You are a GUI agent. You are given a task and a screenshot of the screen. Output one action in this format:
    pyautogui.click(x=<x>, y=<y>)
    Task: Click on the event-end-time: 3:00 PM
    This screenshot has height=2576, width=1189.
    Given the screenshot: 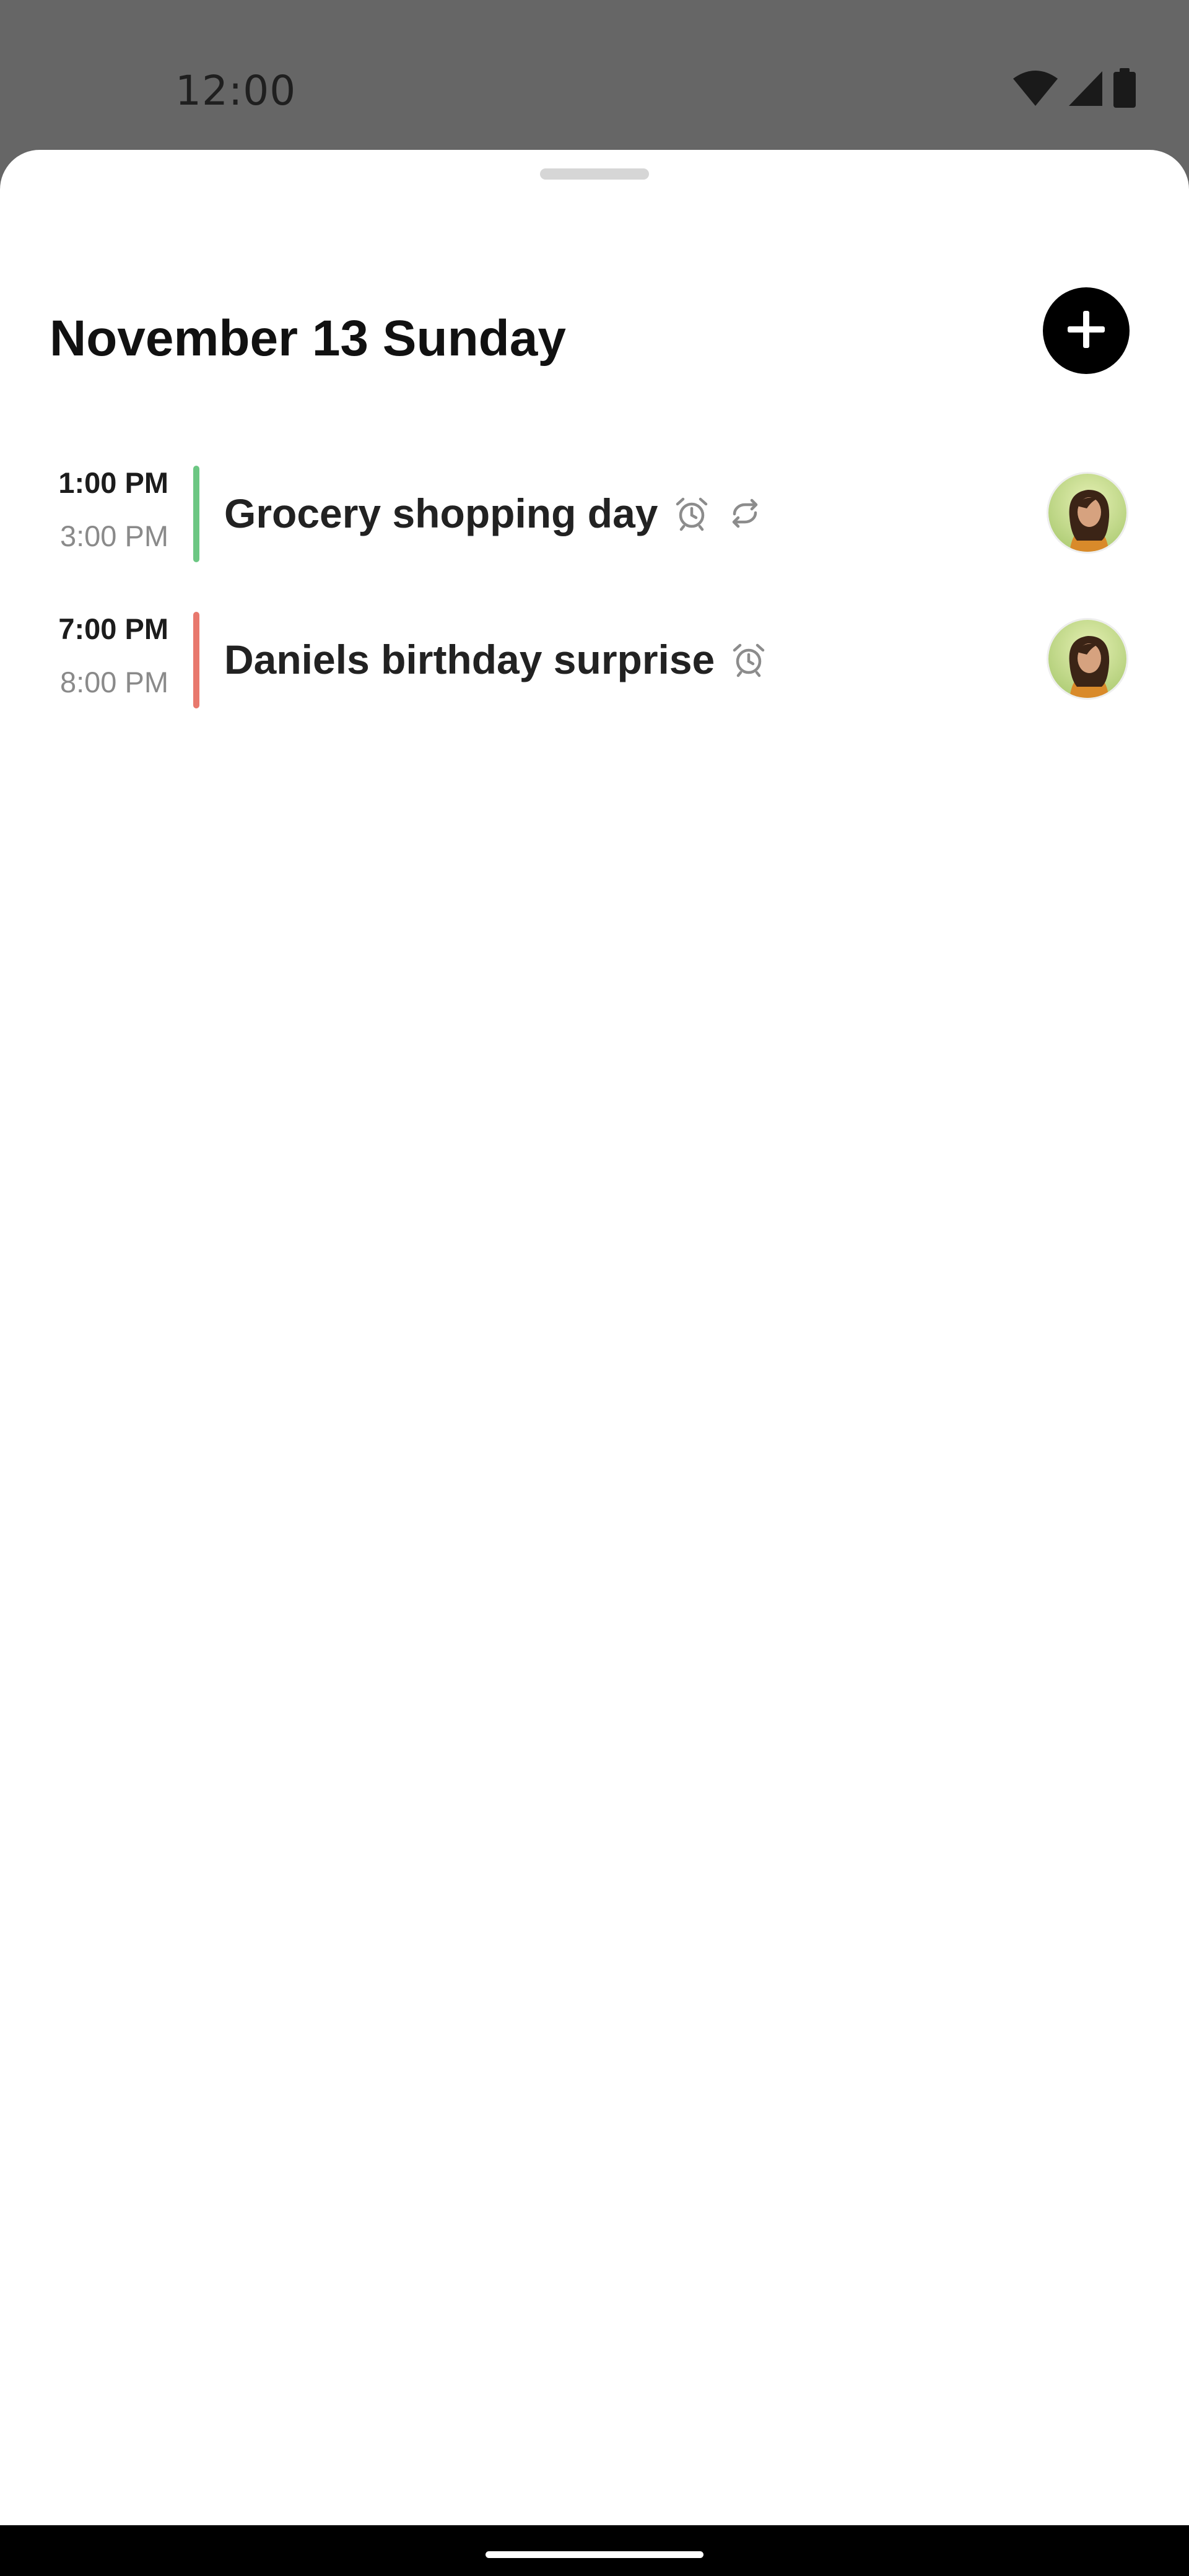 What is the action you would take?
    pyautogui.click(x=113, y=536)
    